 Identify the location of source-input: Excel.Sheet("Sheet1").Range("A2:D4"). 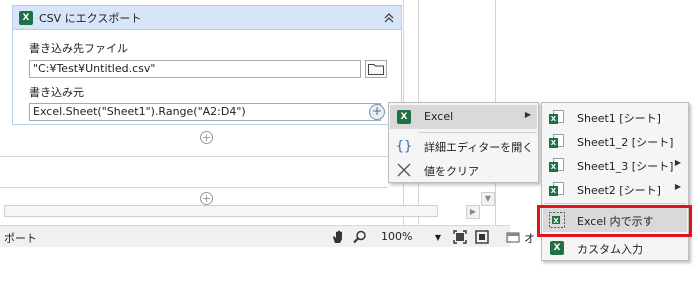
(205, 112).